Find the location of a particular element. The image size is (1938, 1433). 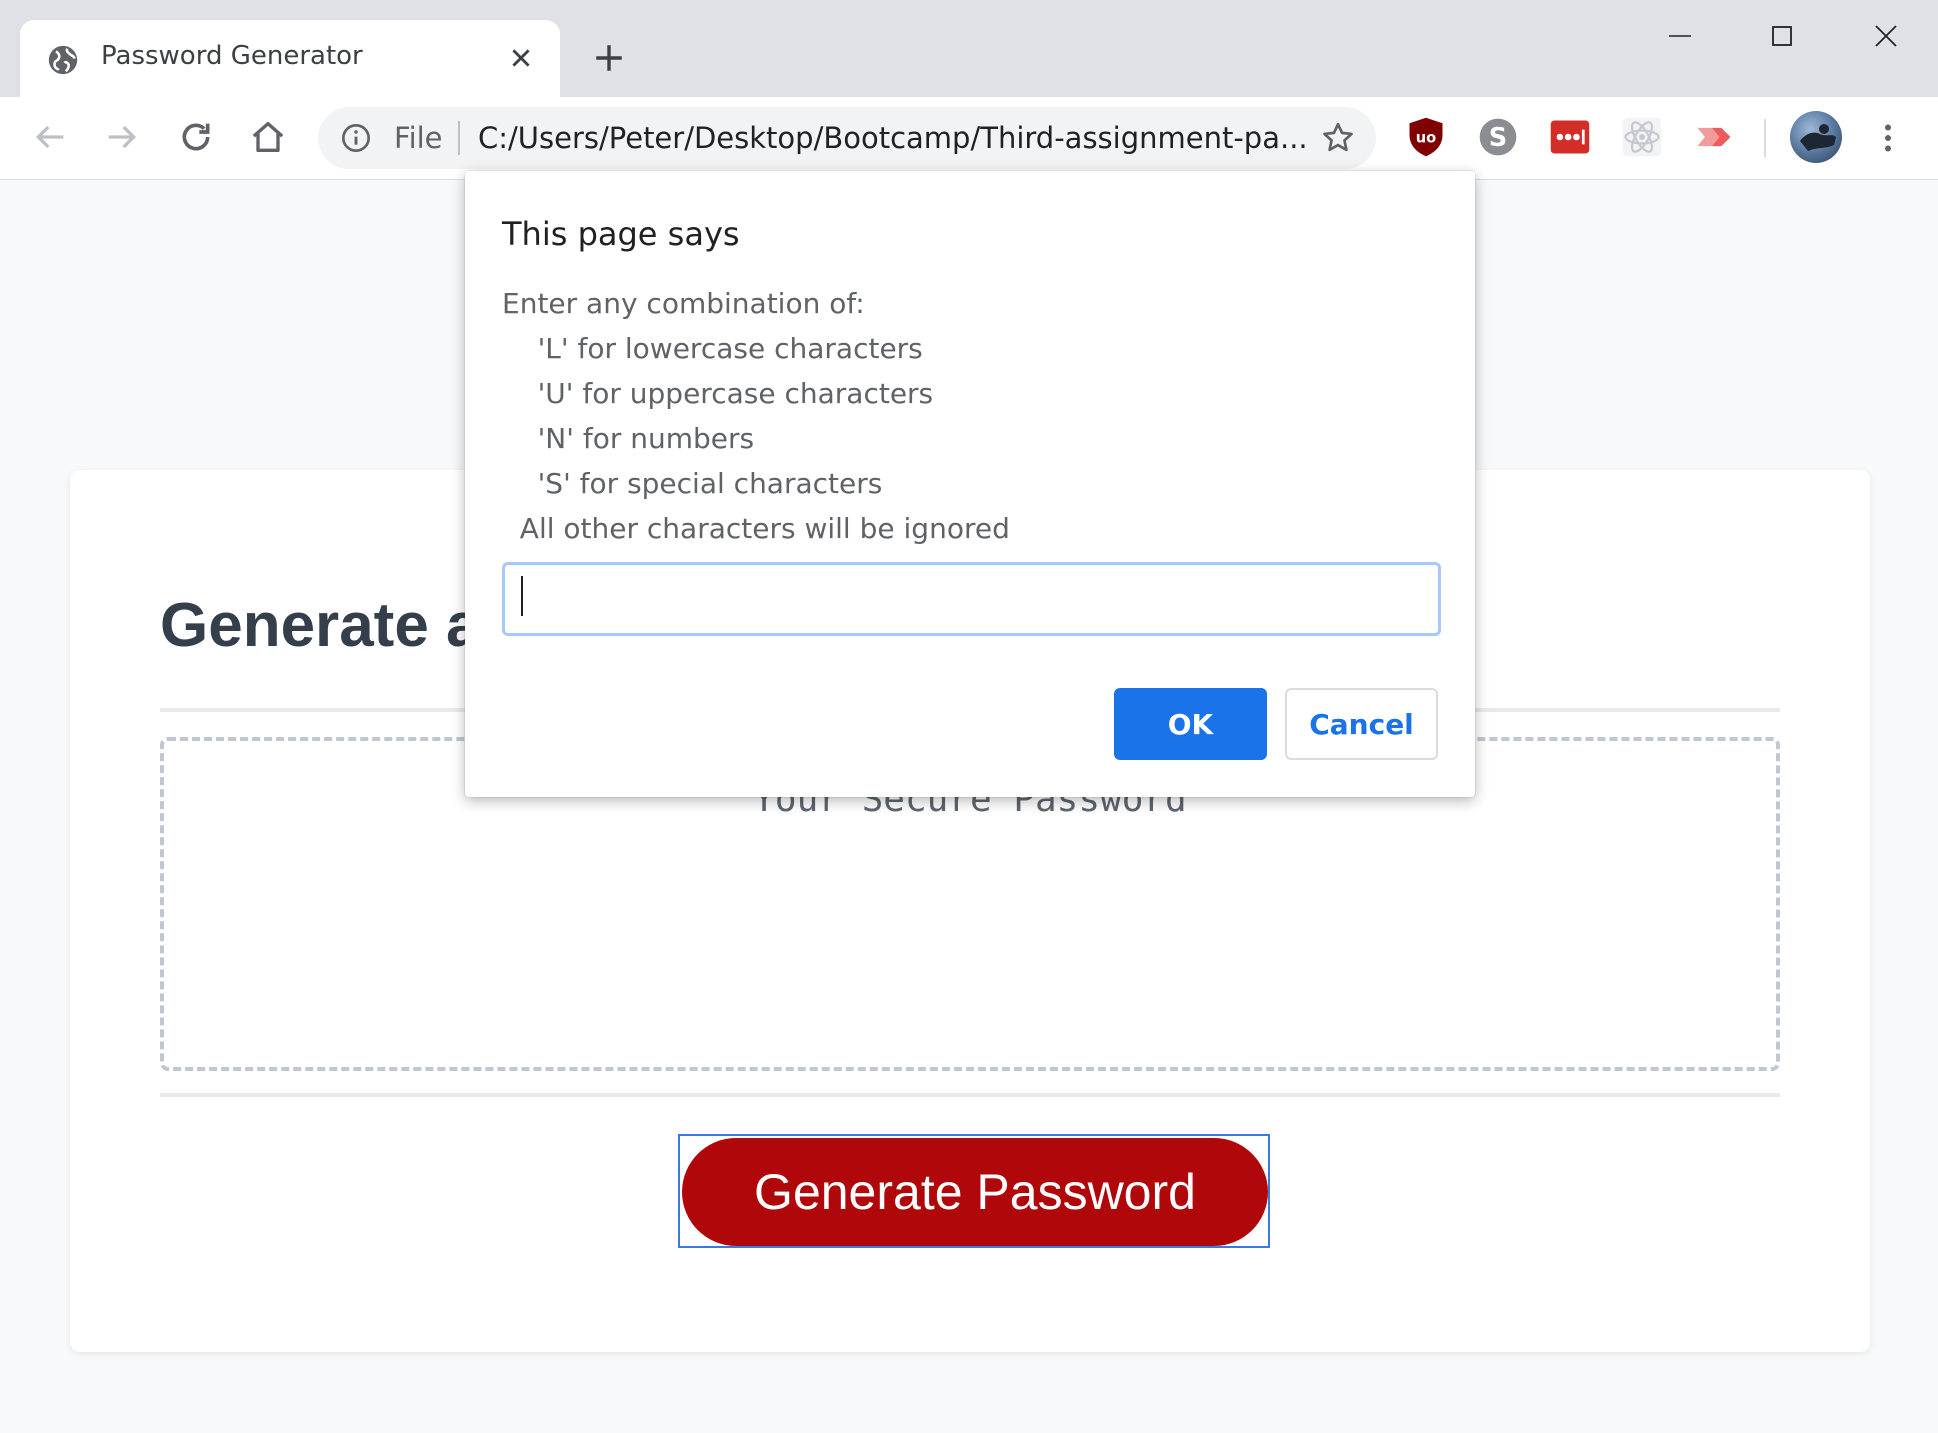

globe-icon is located at coordinates (63, 60).